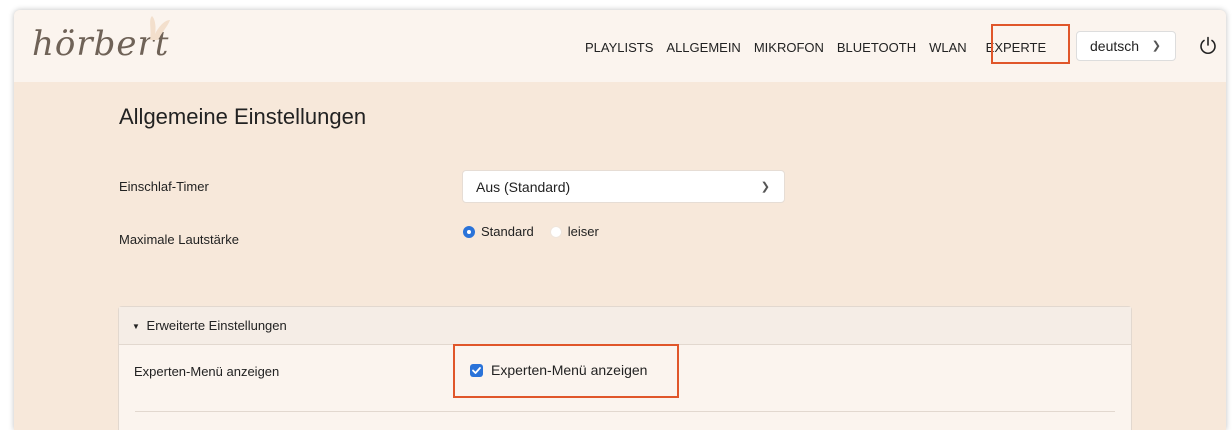 Image resolution: width=1232 pixels, height=430 pixels. What do you see at coordinates (207, 371) in the screenshot?
I see `expert-menu-label: Experten-Menü anzeigen` at bounding box center [207, 371].